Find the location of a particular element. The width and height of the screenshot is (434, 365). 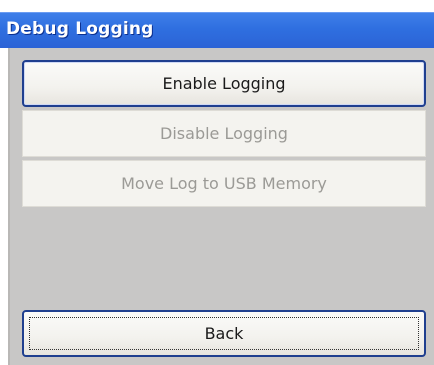

enable-logging-label: Enable Logging is located at coordinates (224, 83).